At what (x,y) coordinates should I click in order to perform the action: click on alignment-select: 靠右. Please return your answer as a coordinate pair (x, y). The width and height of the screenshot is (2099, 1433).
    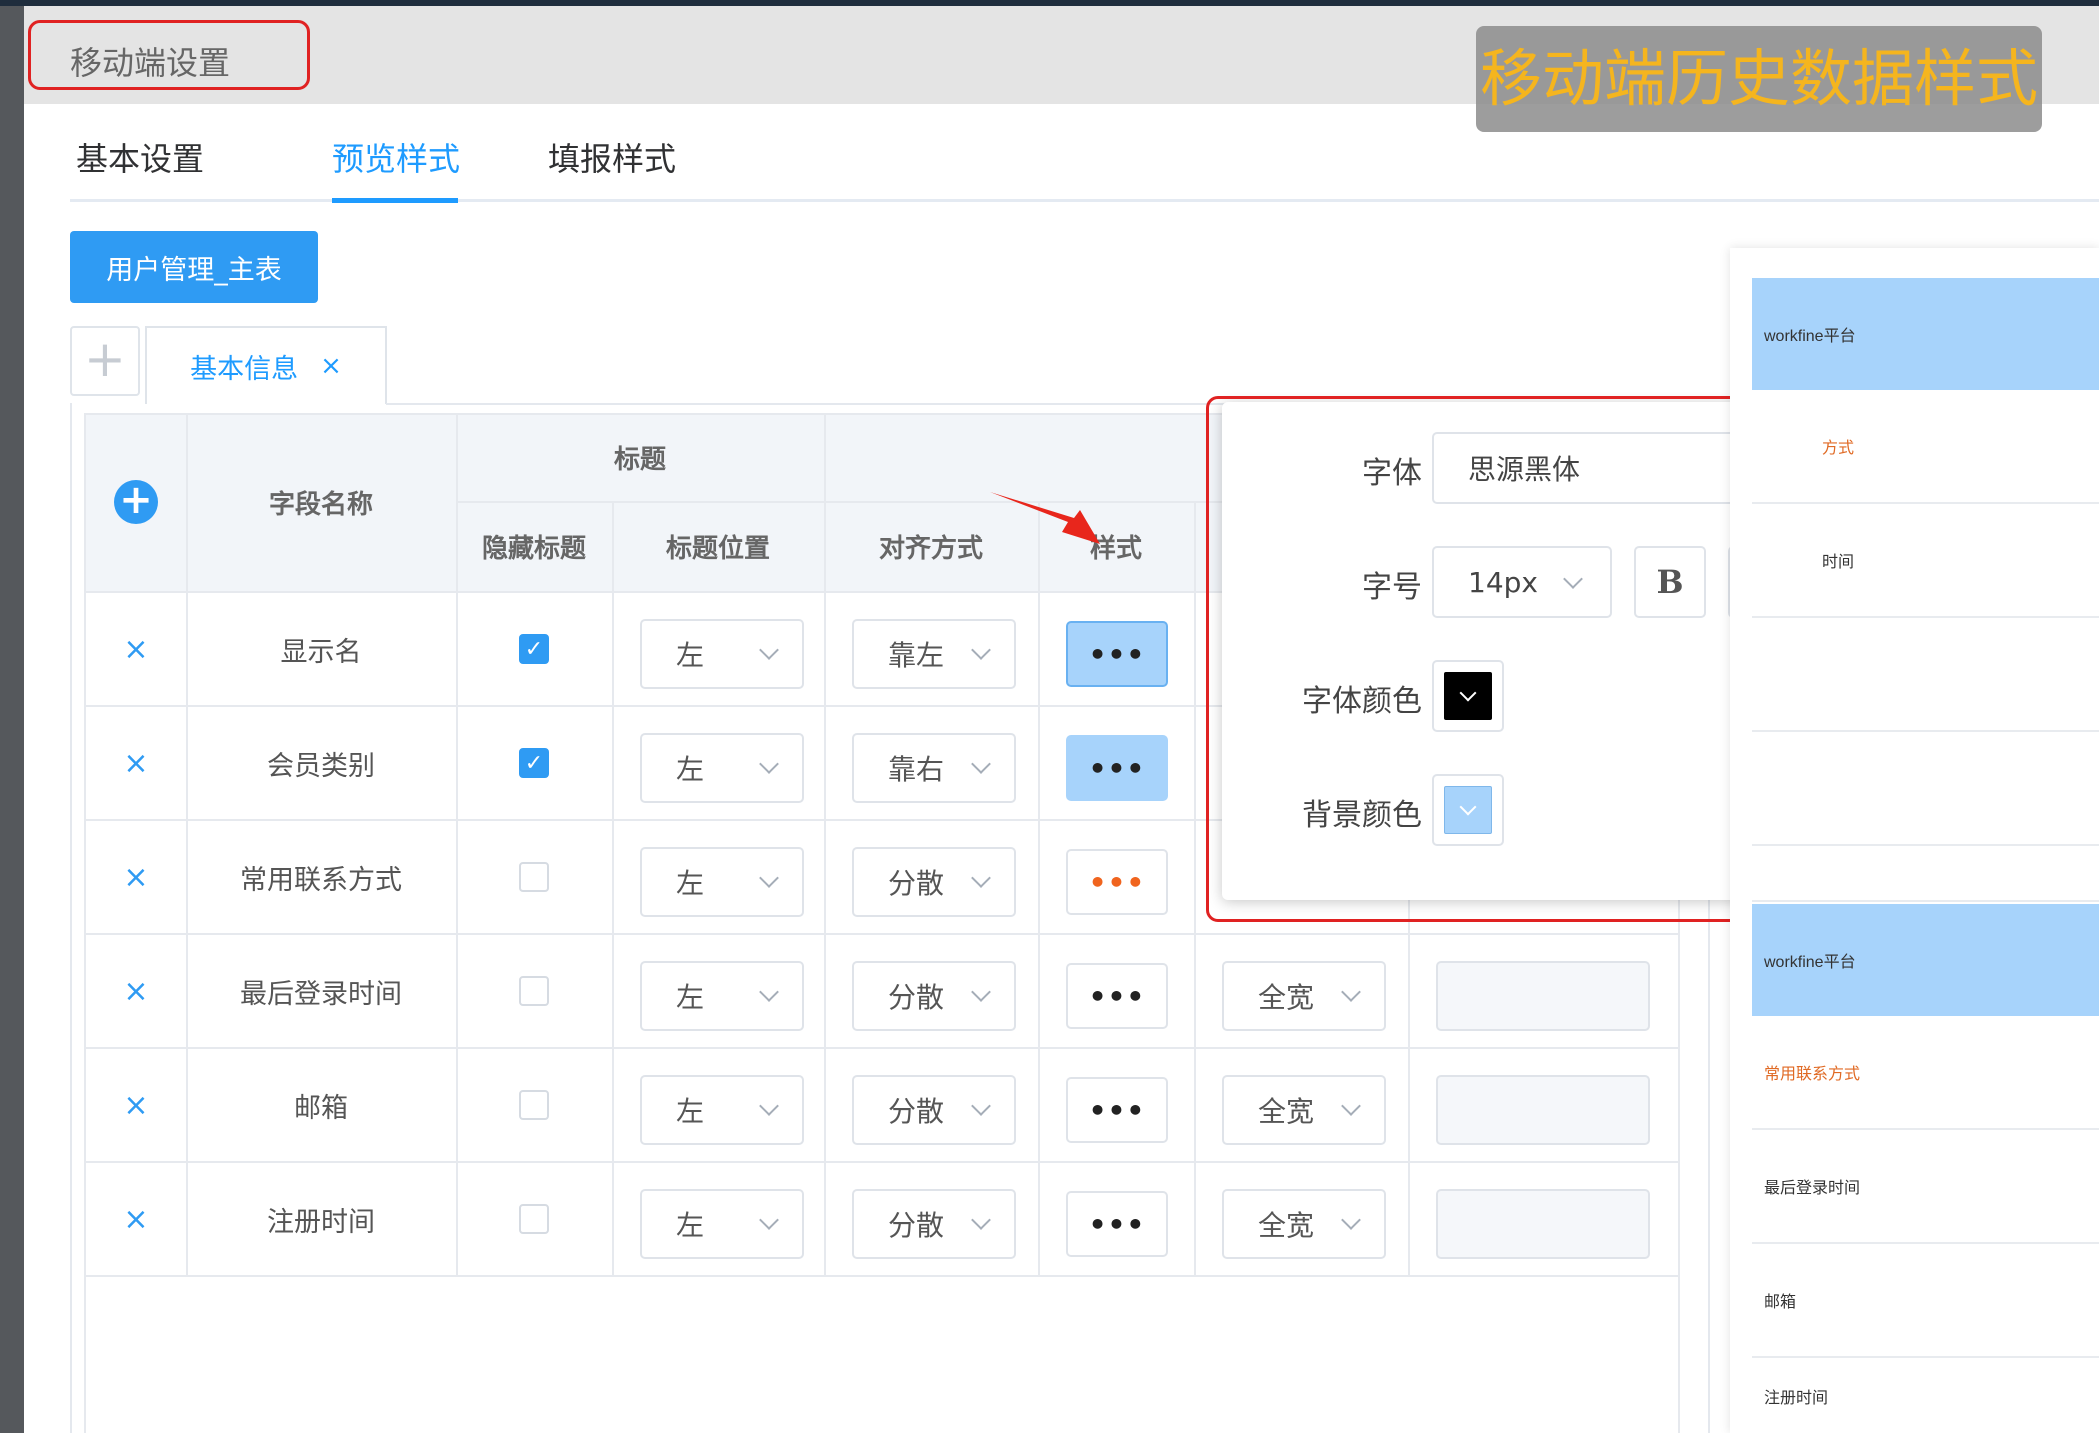
    Looking at the image, I should click on (934, 768).